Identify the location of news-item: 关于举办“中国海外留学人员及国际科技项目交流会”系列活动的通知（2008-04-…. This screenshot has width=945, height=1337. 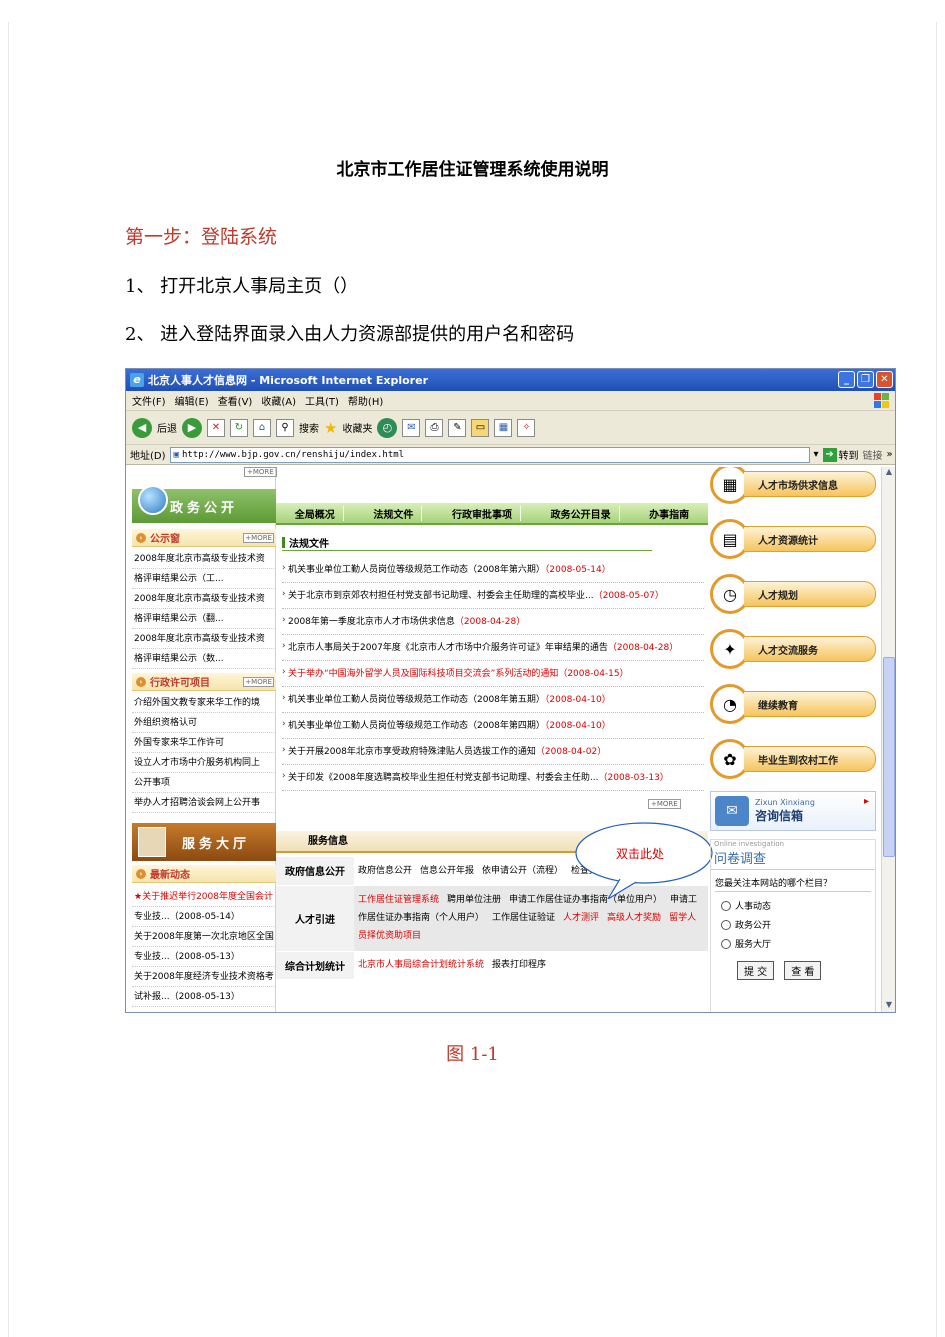
(493, 674).